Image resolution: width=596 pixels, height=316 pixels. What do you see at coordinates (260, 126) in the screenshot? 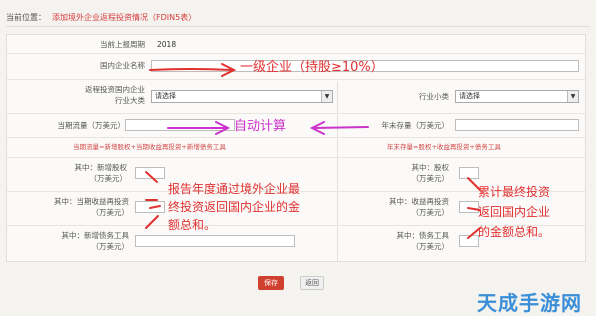
I see `annotation-auto-calc: 自动计算` at bounding box center [260, 126].